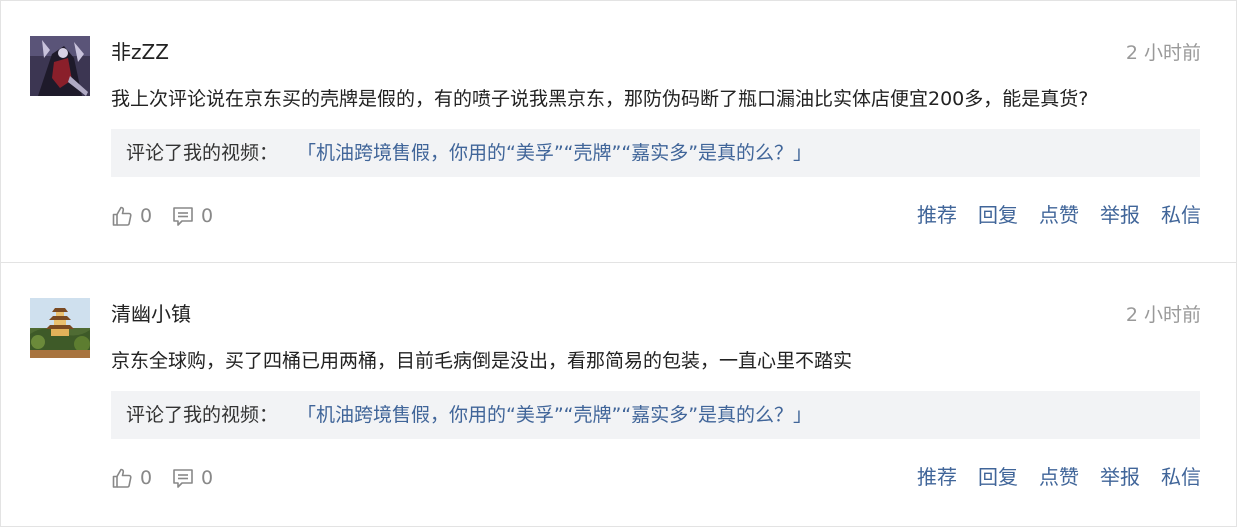 This screenshot has height=527, width=1237. What do you see at coordinates (482, 361) in the screenshot?
I see `comment-text: 京东全球购，买了四桶已用两桶，目前毛病倒是没出，看那简易的包装，一直心里不踏实` at bounding box center [482, 361].